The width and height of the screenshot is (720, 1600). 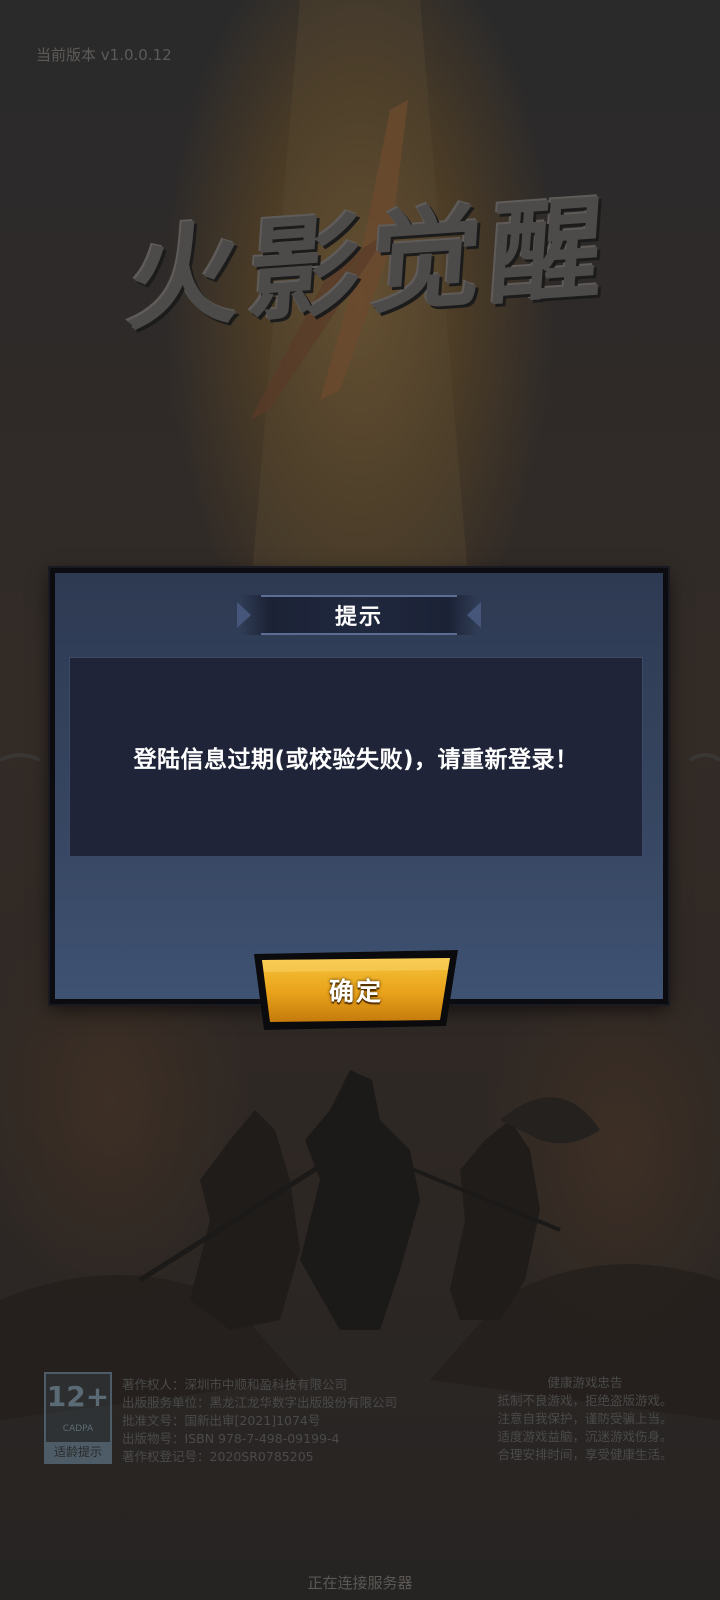 What do you see at coordinates (78, 1429) in the screenshot?
I see `age-rating-org: CADPA` at bounding box center [78, 1429].